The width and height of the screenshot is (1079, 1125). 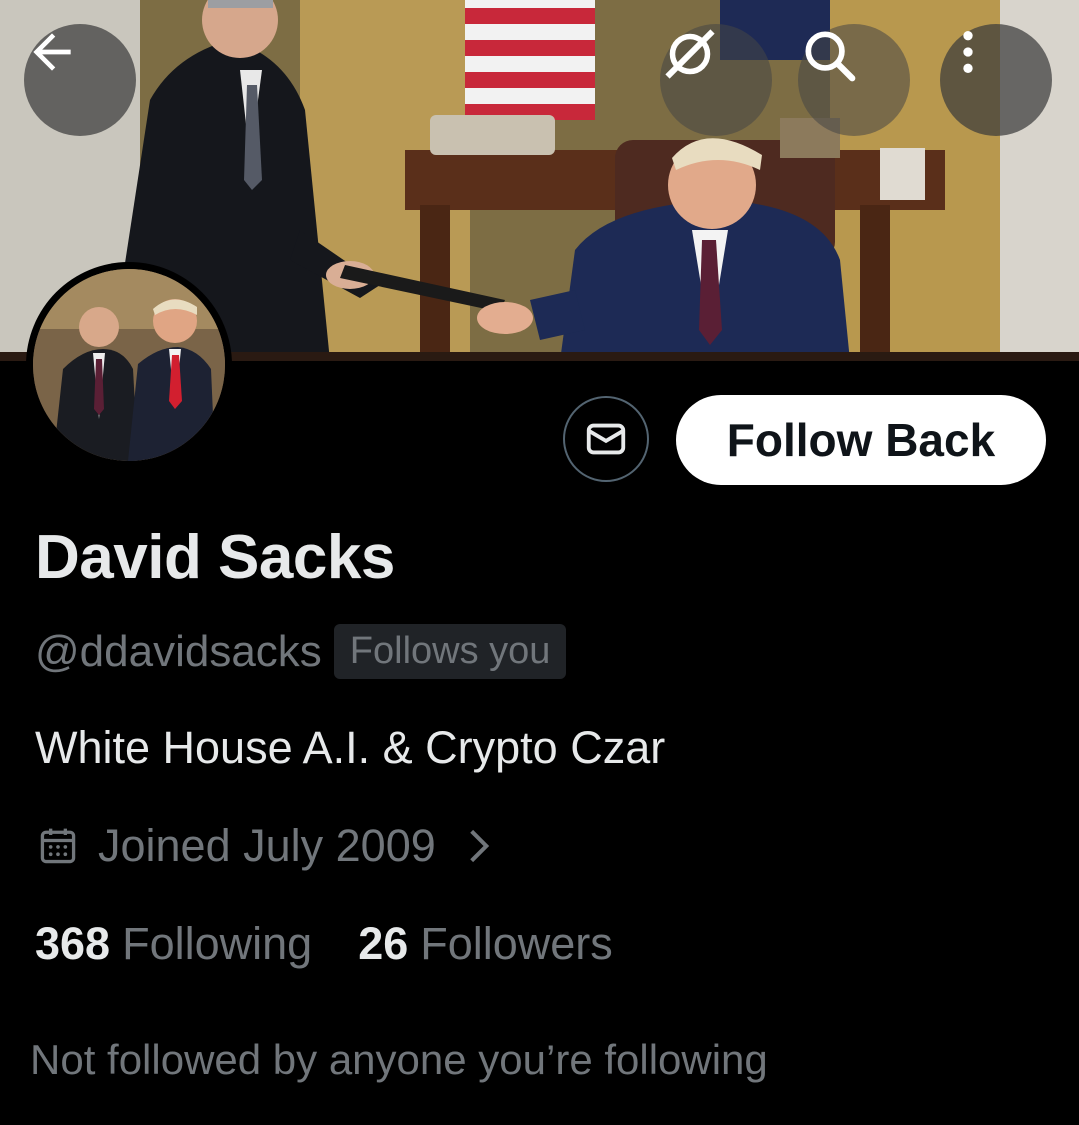 I want to click on envelope-icon, so click(x=606, y=439).